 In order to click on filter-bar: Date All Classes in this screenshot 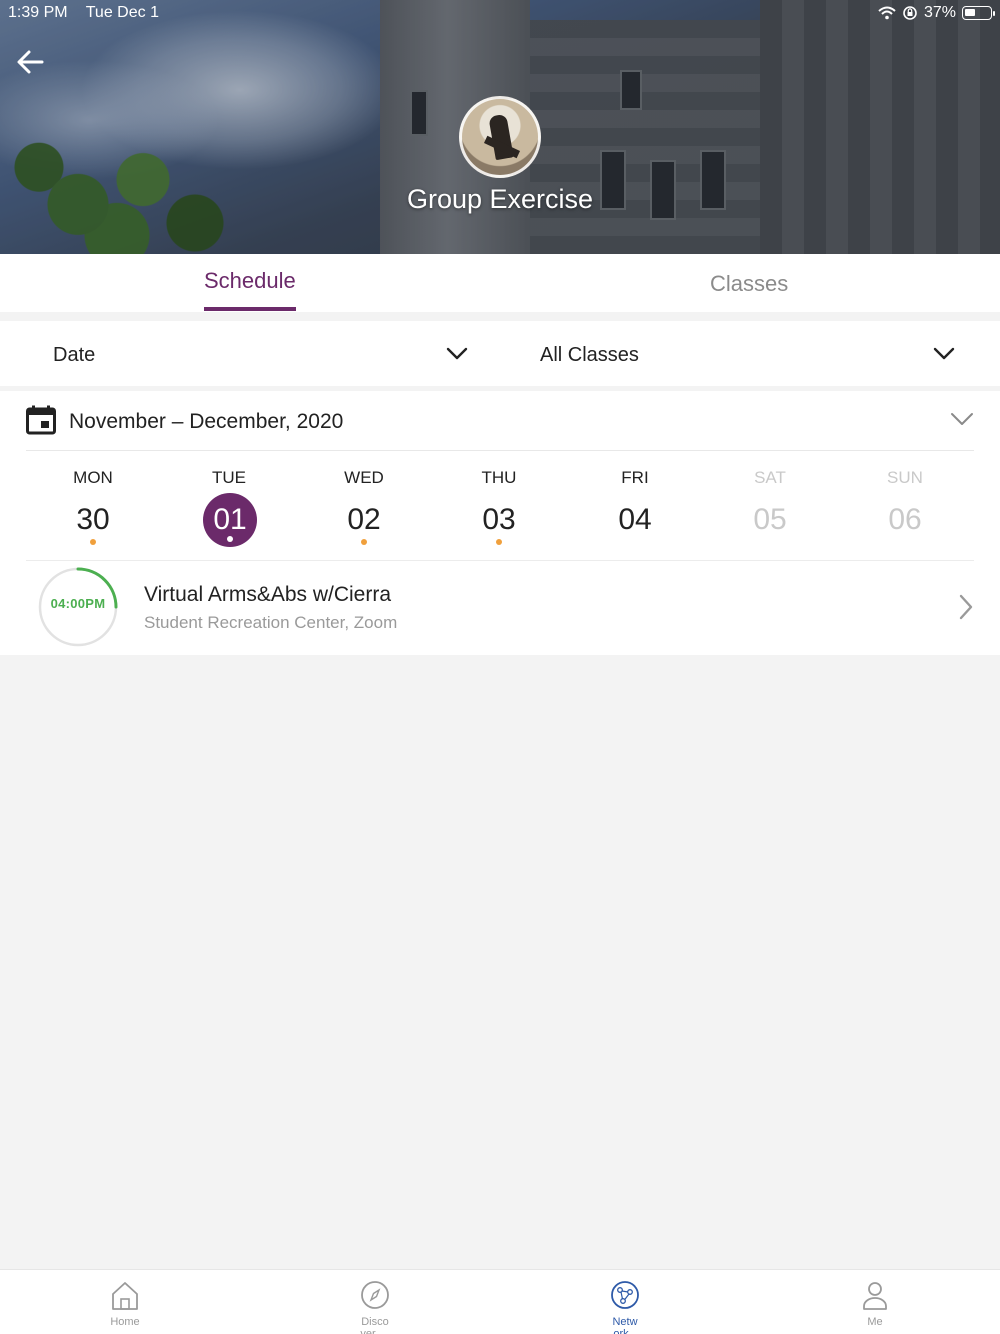, I will do `click(500, 353)`.